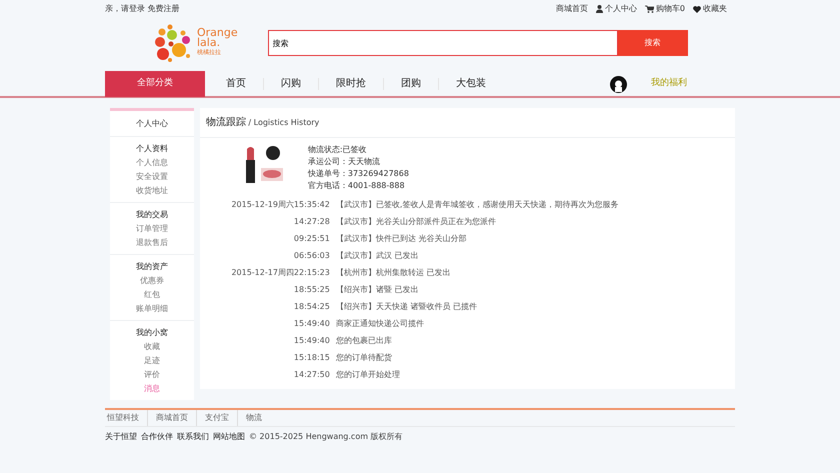 The height and width of the screenshot is (473, 840). What do you see at coordinates (326, 437) in the screenshot?
I see `copyright-text: © 2015-2025 Hengwang.com 版权所有` at bounding box center [326, 437].